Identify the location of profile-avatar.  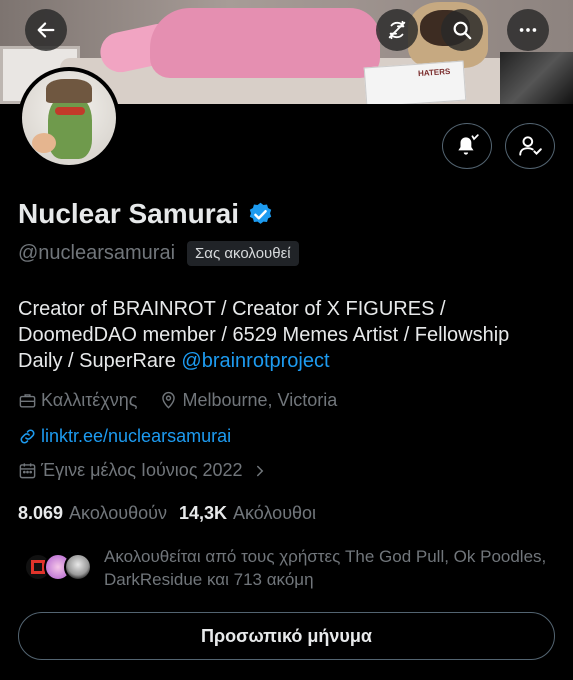
(69, 118).